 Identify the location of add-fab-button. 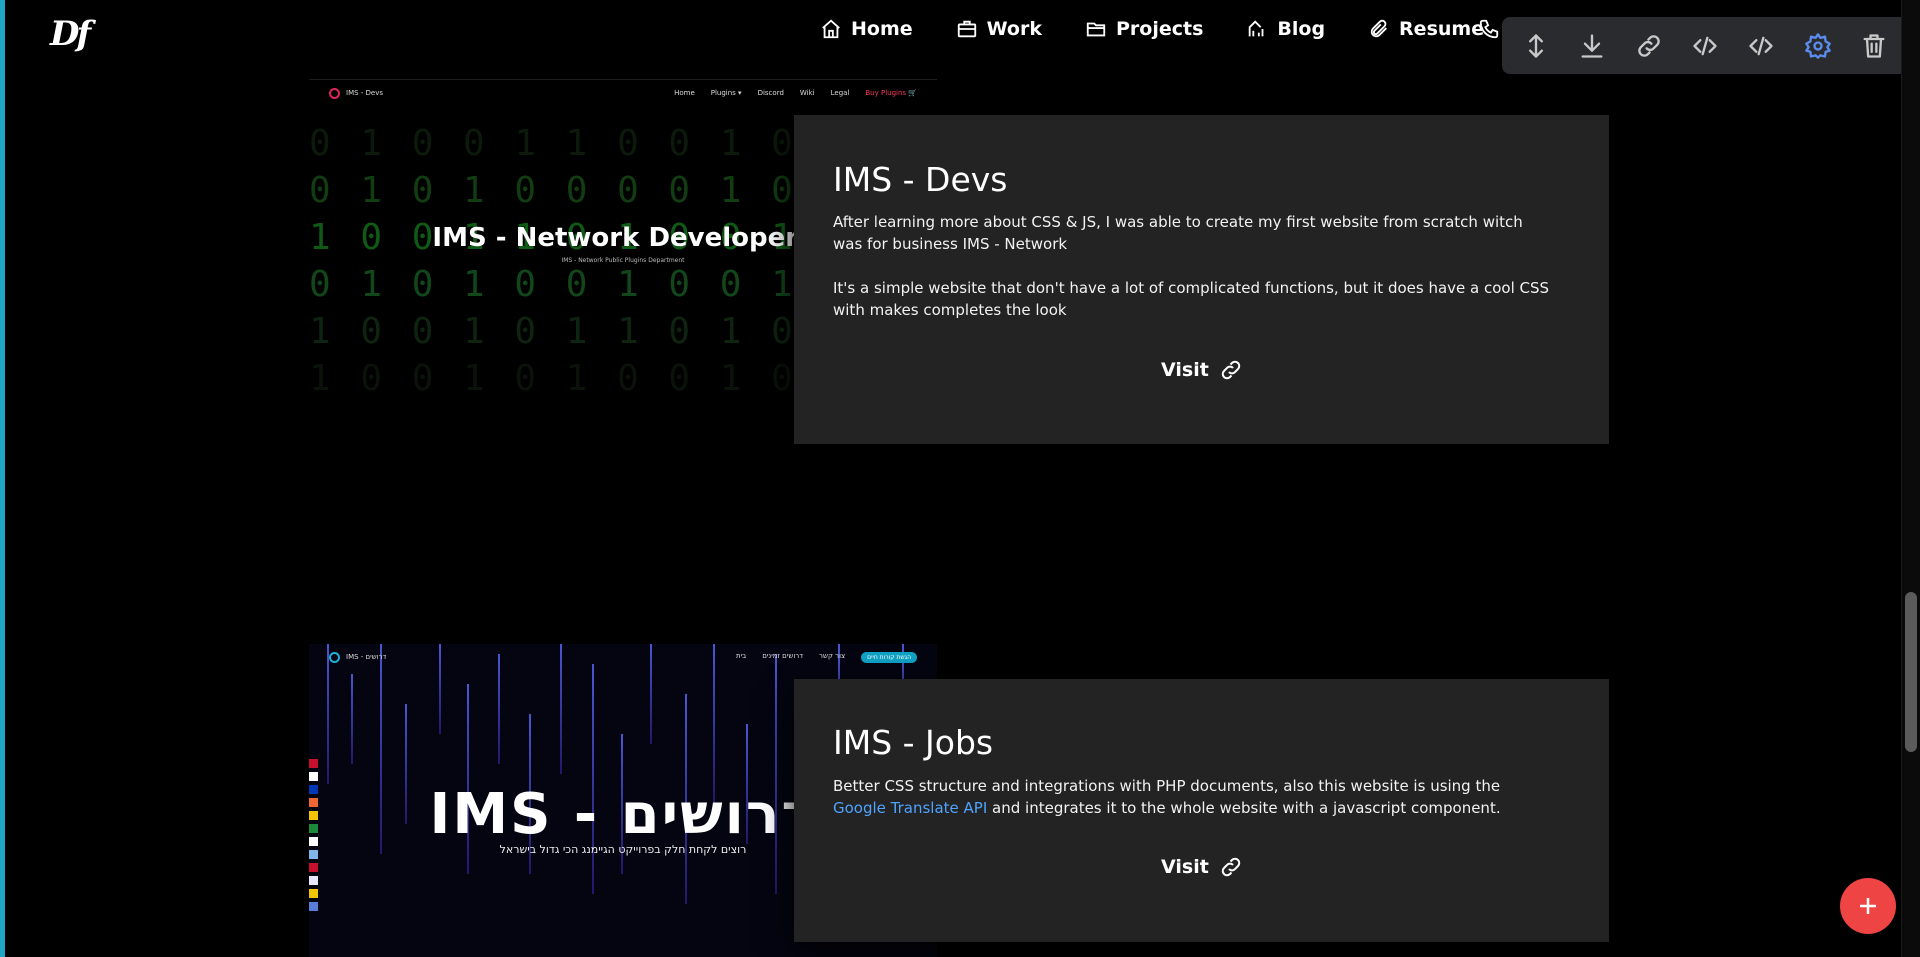
(1868, 906).